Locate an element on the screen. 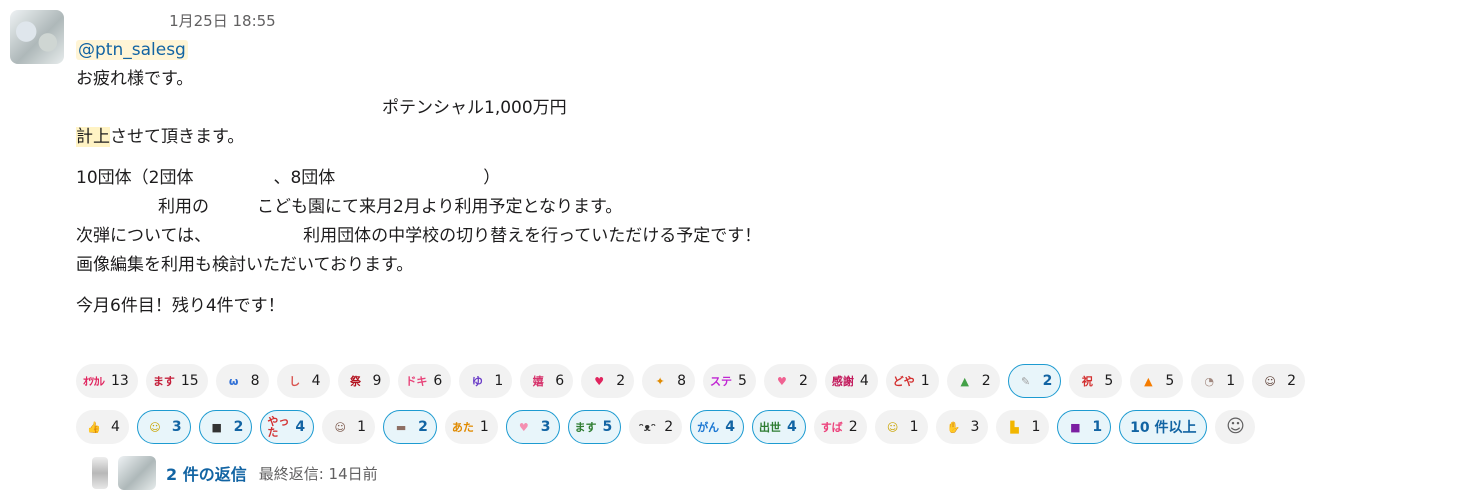  portrait-emoji: ■ is located at coordinates (216, 427).